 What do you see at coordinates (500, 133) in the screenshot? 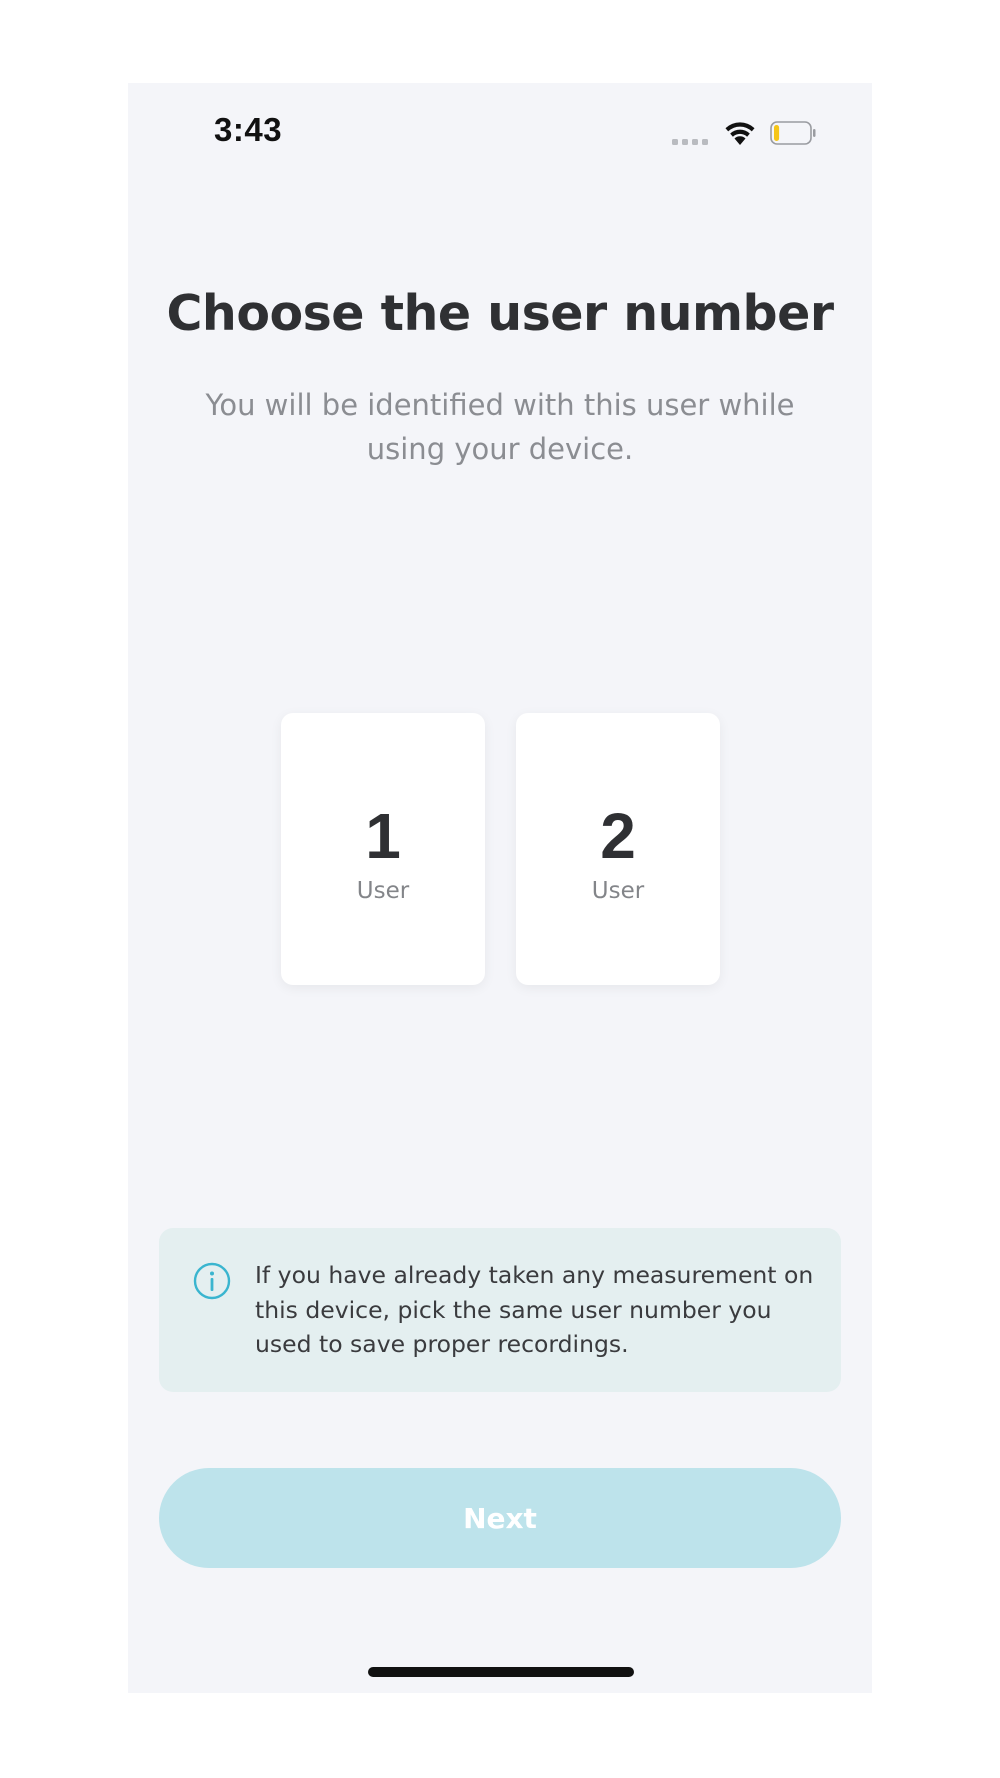
I see `status-bar: 3:43` at bounding box center [500, 133].